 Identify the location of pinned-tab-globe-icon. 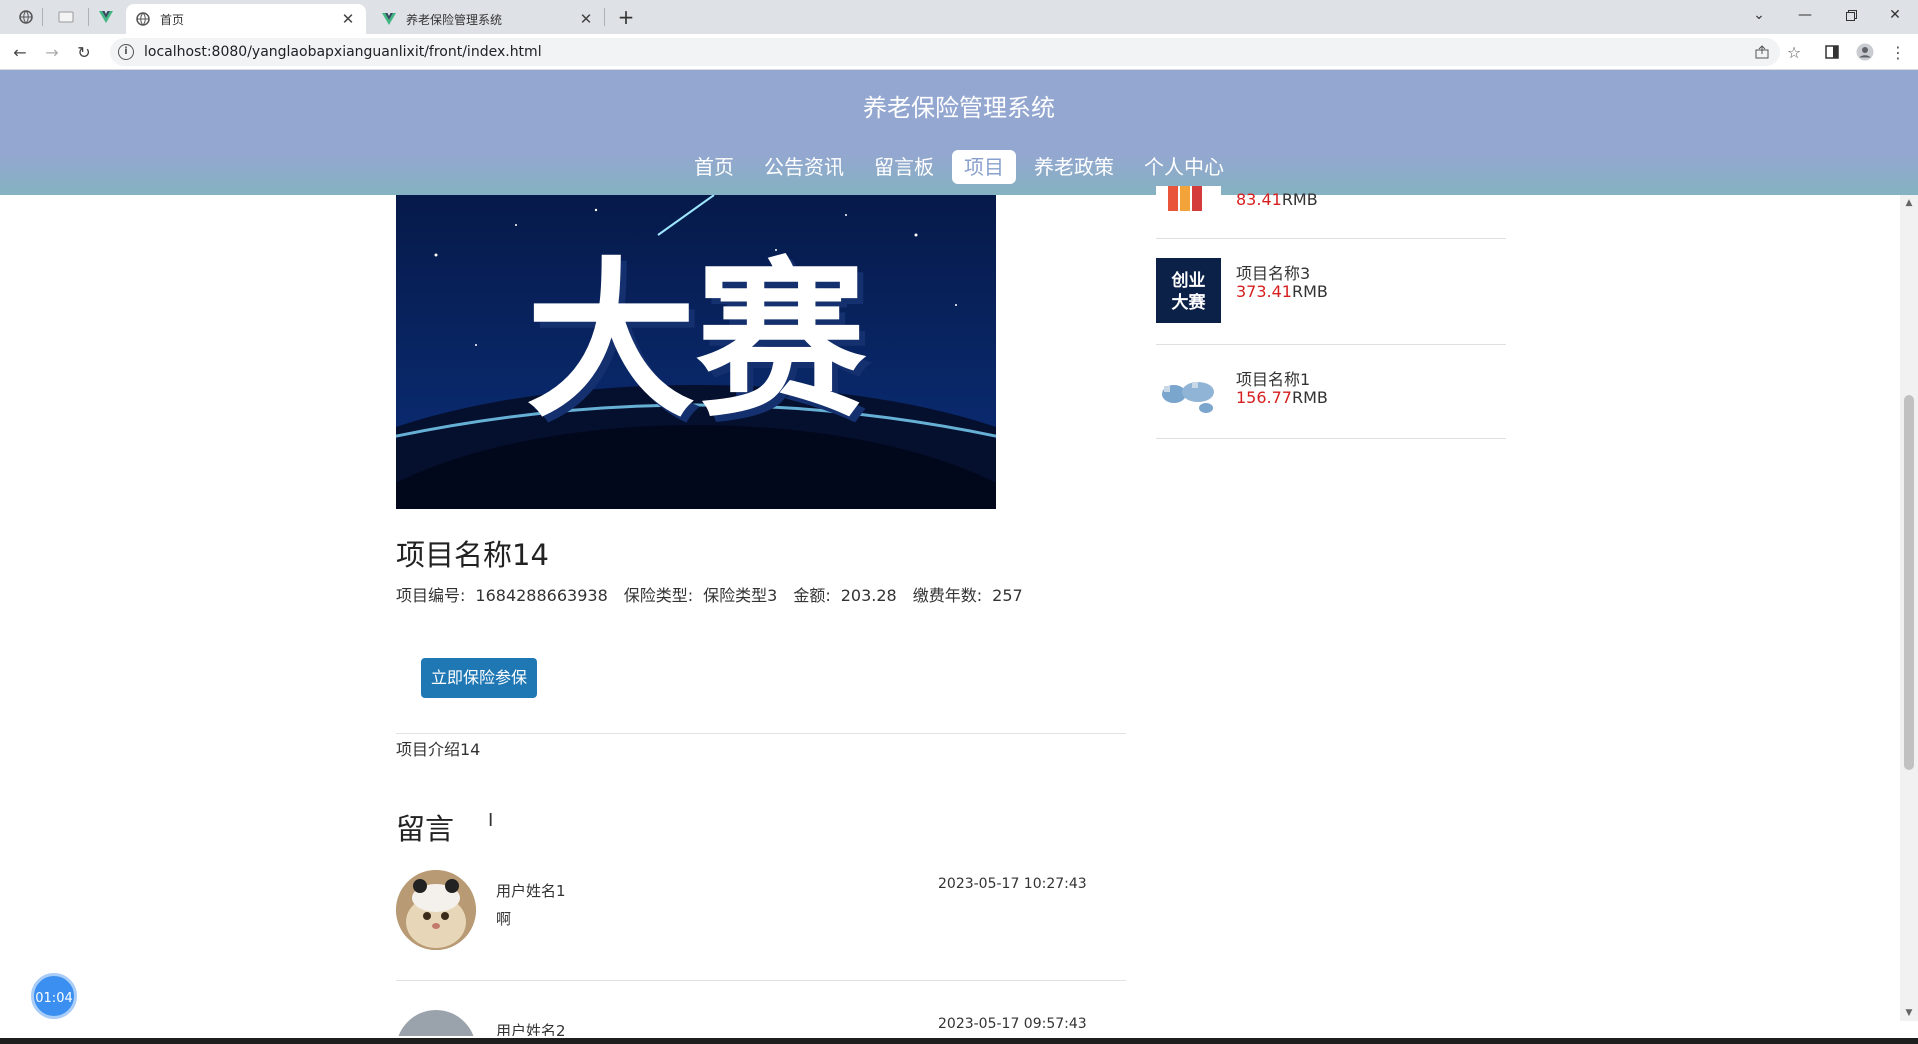
(26, 17).